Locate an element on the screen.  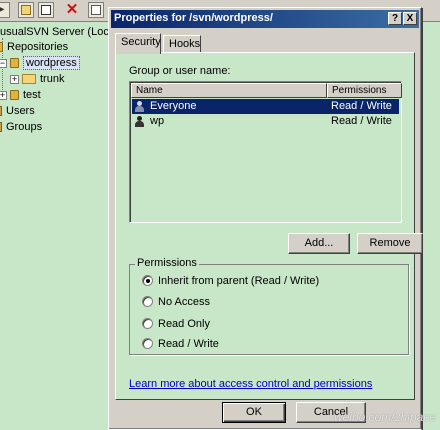
users-label: Users is located at coordinates (20, 111).